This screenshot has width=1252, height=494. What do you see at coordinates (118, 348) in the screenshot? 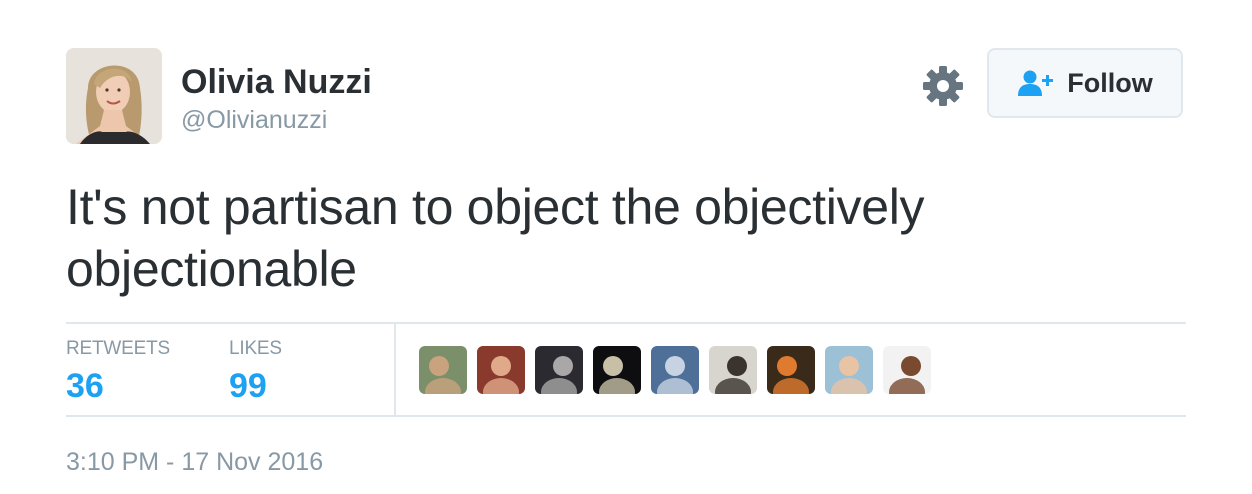
I see `retweets-label: RETWEETS` at bounding box center [118, 348].